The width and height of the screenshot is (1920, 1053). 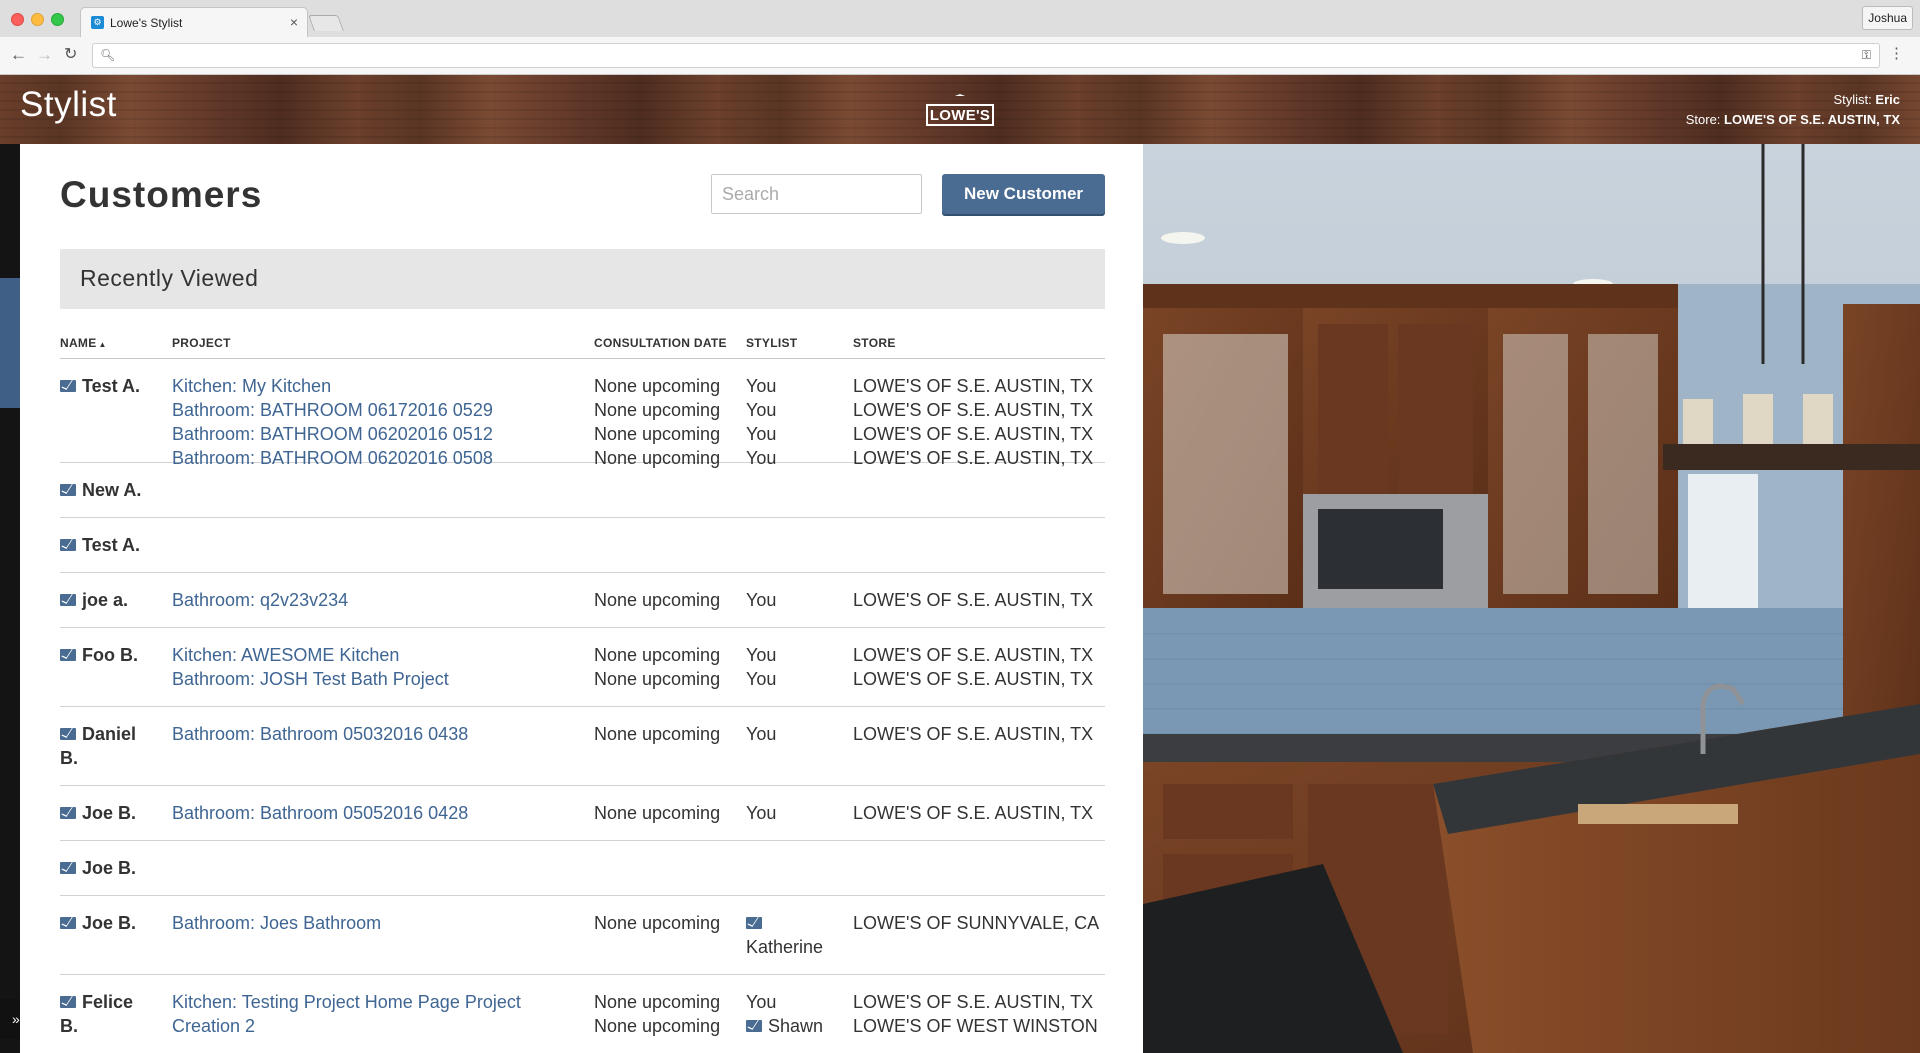 What do you see at coordinates (669, 343) in the screenshot?
I see `column-header-consultation-date: CONSULTATION DATE` at bounding box center [669, 343].